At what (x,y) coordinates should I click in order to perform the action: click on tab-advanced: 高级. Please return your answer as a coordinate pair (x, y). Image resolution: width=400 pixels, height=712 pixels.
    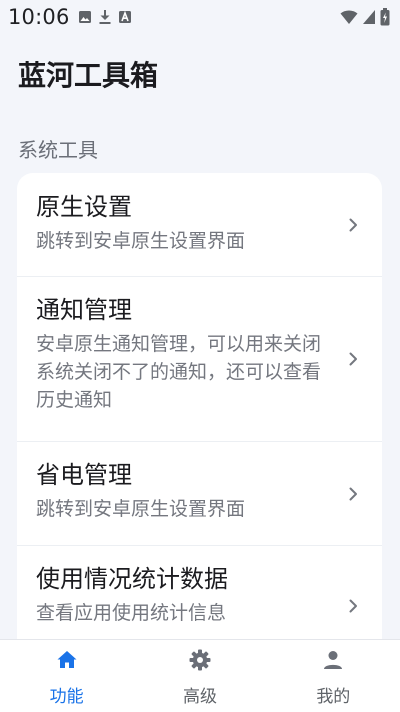
    Looking at the image, I should click on (199, 676).